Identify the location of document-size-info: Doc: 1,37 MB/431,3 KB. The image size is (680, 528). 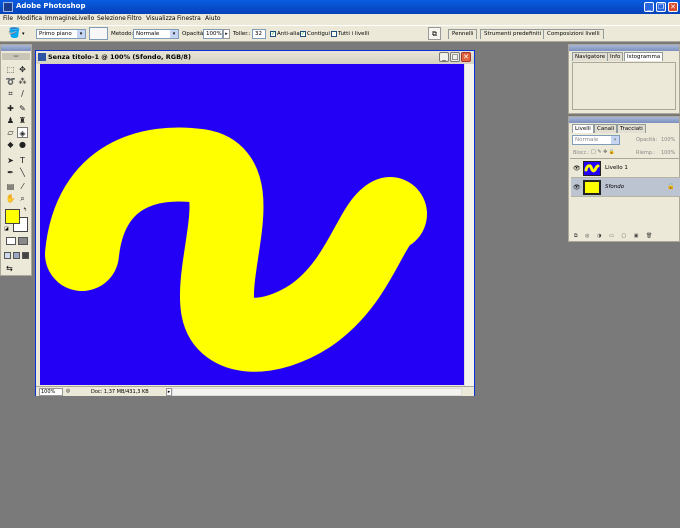
(120, 392).